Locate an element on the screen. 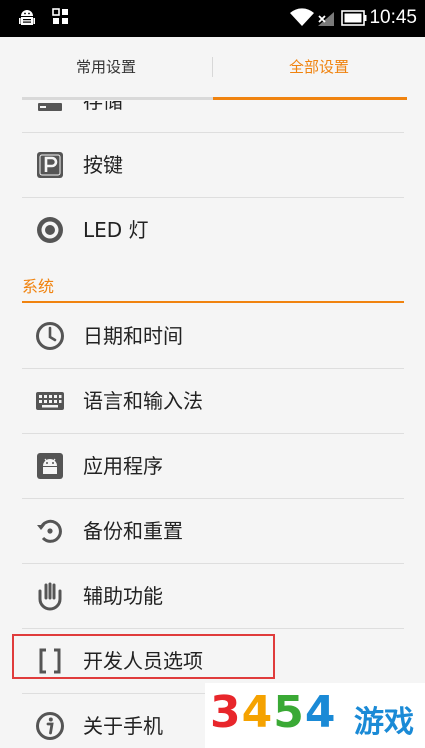 This screenshot has height=748, width=425. watermark-logo: 3454 游戏 is located at coordinates (315, 715).